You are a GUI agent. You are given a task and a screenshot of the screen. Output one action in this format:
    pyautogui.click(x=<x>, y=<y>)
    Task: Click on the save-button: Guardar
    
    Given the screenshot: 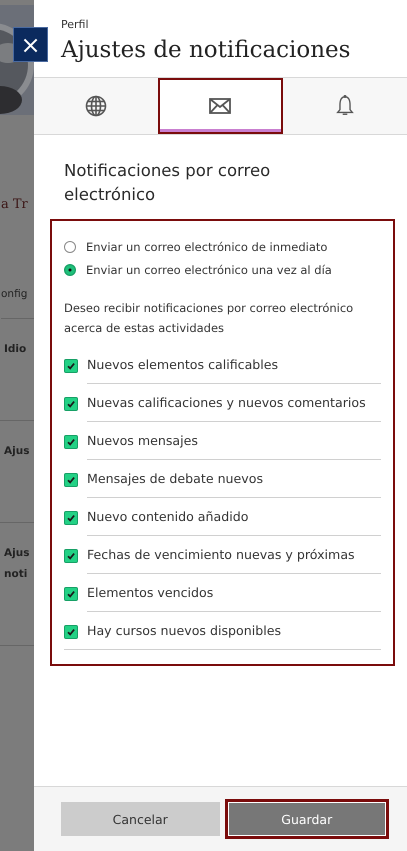 What is the action you would take?
    pyautogui.click(x=307, y=819)
    